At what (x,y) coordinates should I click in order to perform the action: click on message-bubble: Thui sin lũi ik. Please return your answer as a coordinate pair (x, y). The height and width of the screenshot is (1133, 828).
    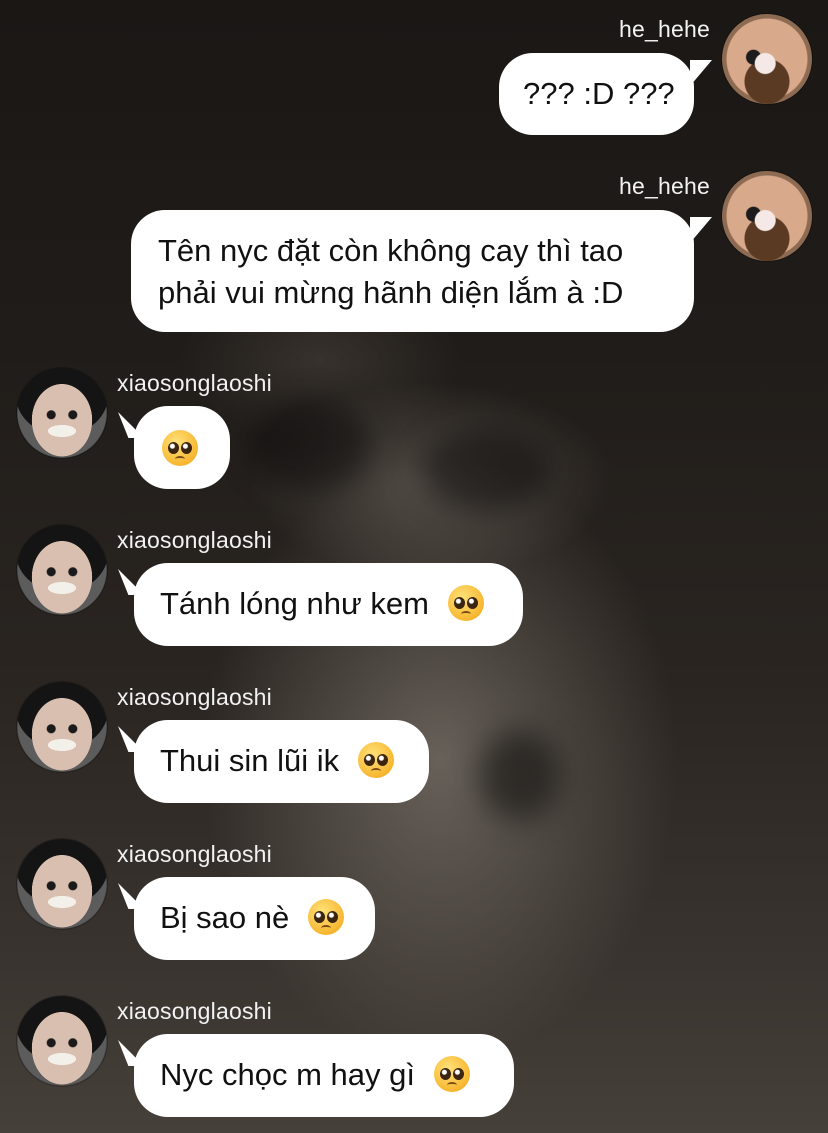
    Looking at the image, I should click on (281, 761).